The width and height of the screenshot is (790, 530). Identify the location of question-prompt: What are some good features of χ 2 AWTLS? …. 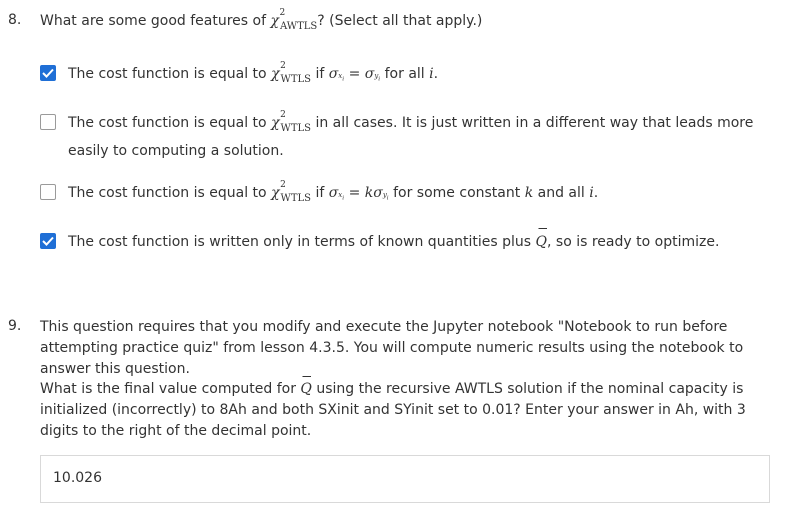
(405, 22).